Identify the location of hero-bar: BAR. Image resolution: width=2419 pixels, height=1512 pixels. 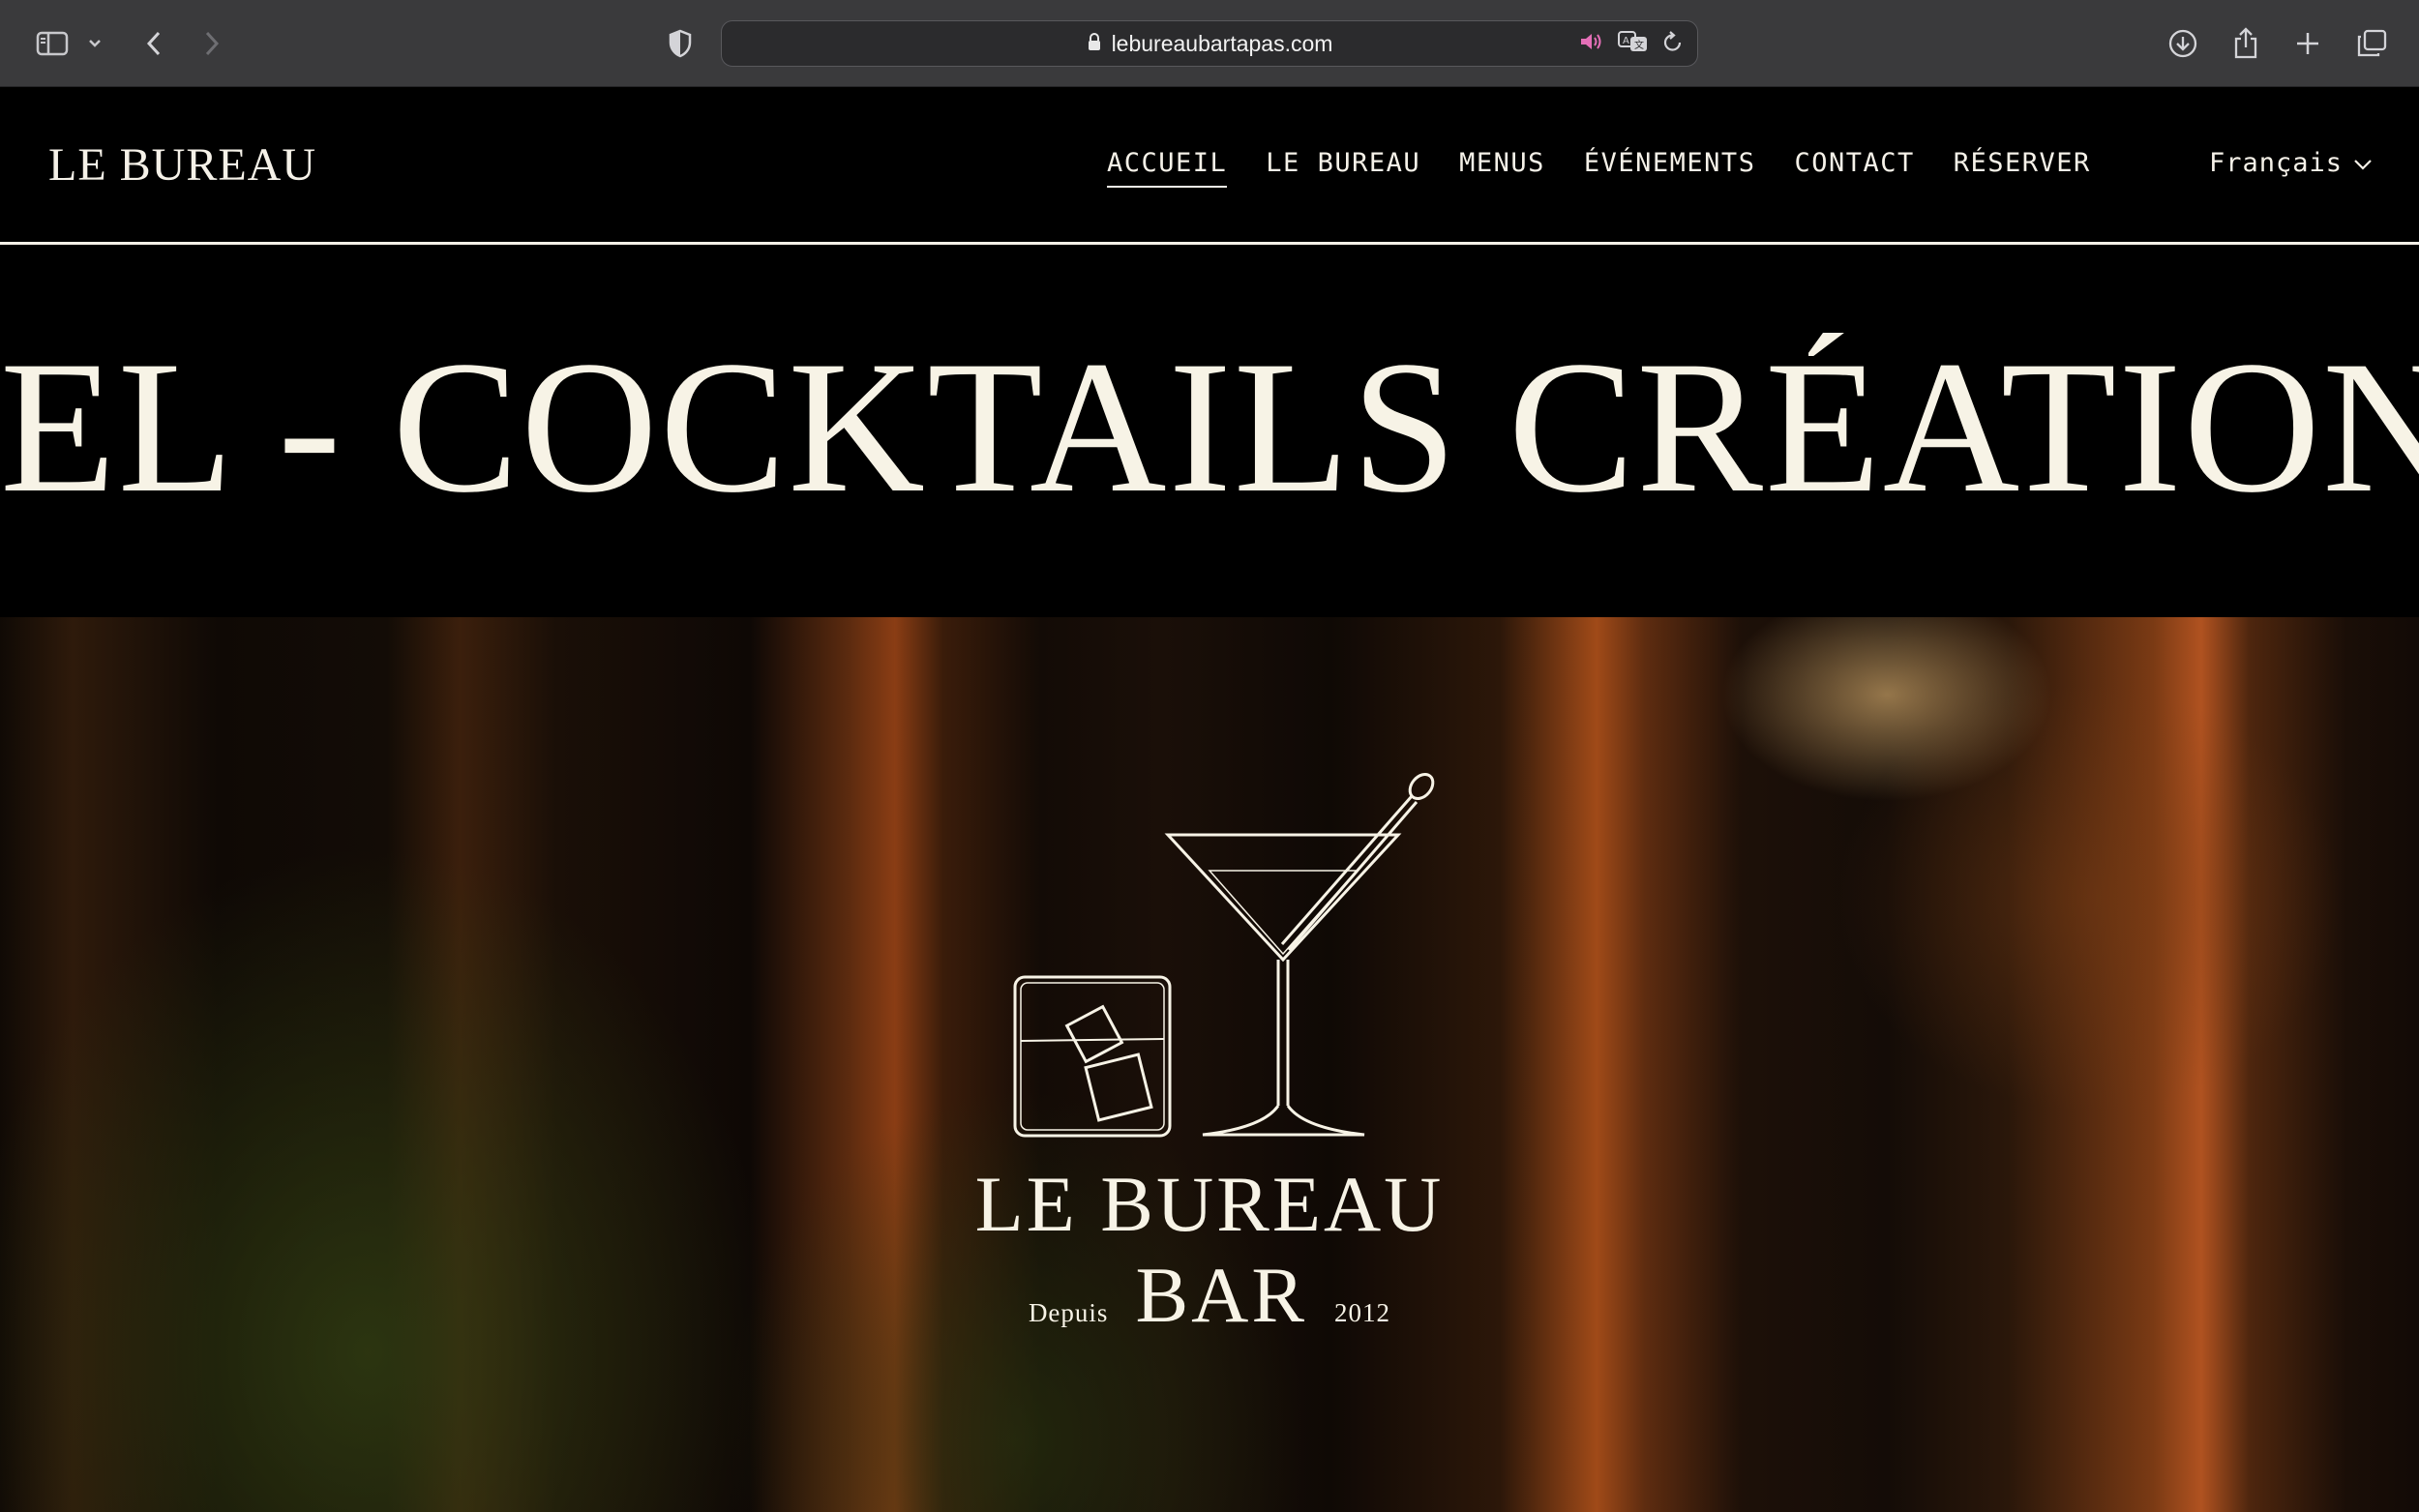
(1221, 1295).